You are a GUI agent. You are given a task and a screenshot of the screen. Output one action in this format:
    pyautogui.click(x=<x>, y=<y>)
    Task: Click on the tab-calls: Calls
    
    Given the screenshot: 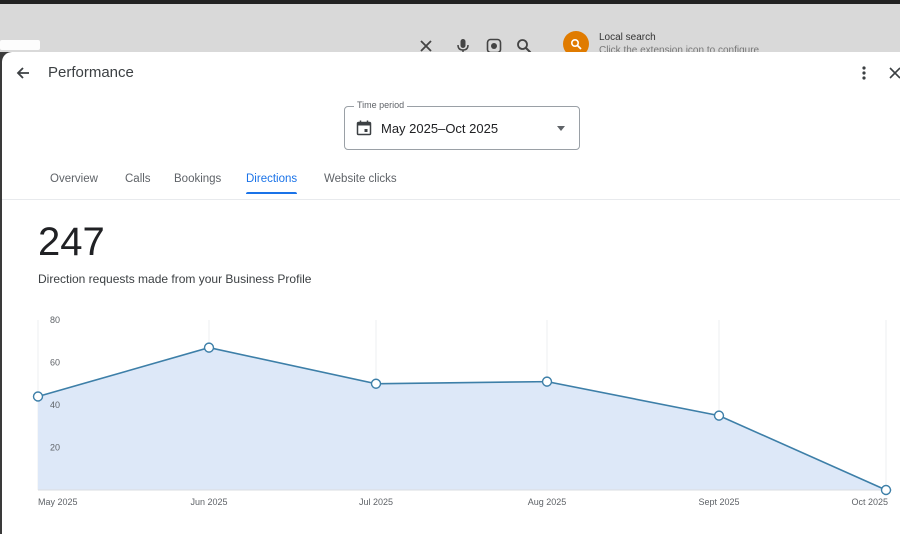 What is the action you would take?
    pyautogui.click(x=138, y=183)
    